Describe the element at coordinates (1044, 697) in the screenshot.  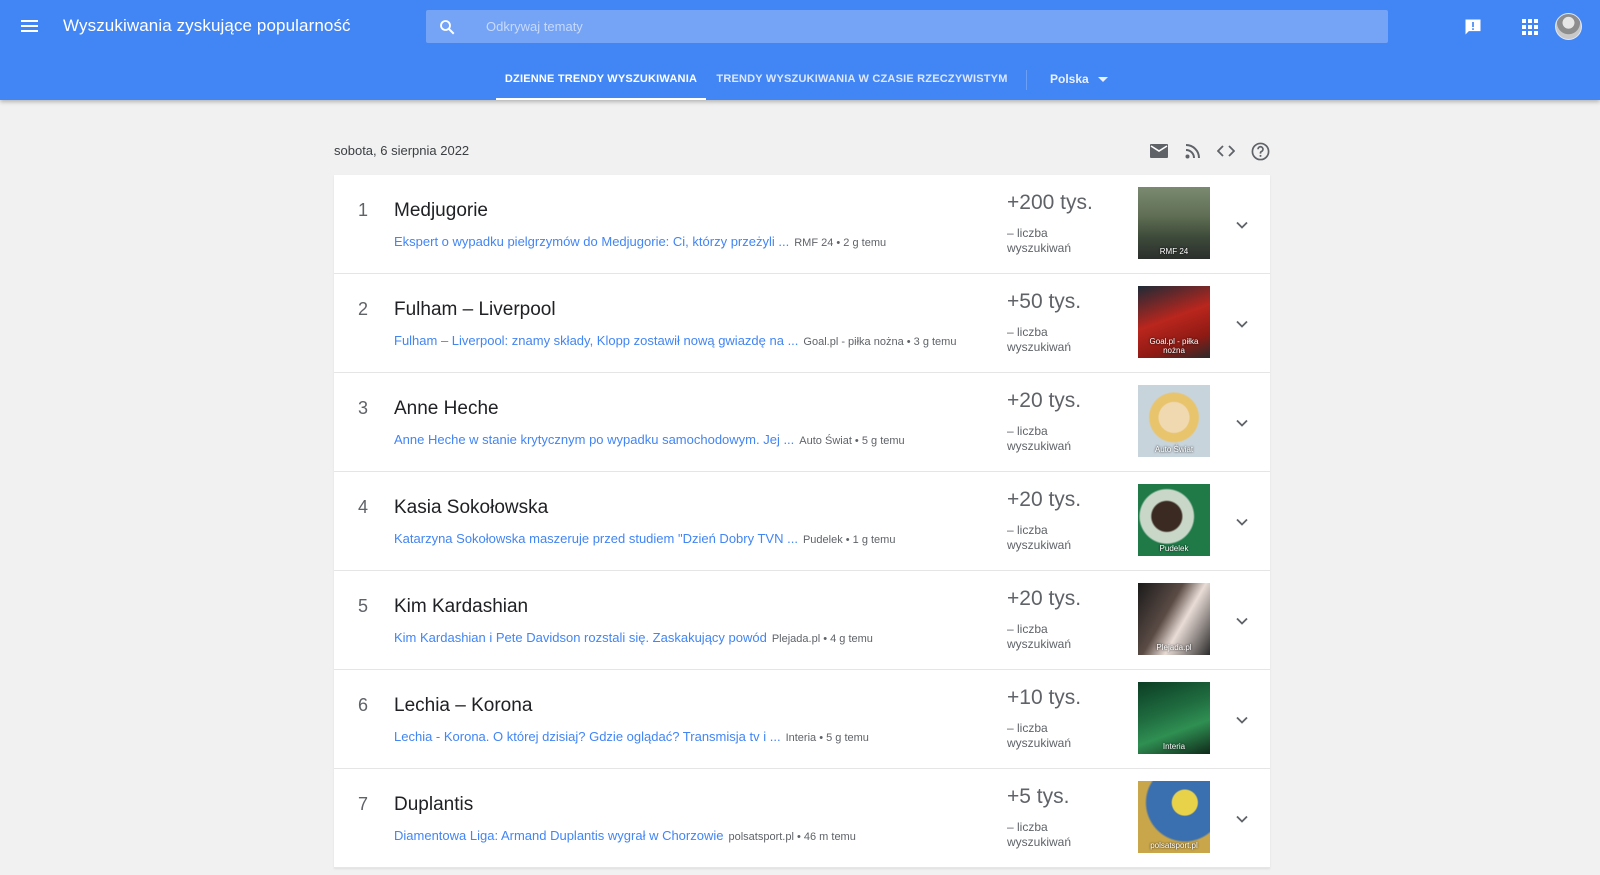
I see `search-count: +10 tys.` at that location.